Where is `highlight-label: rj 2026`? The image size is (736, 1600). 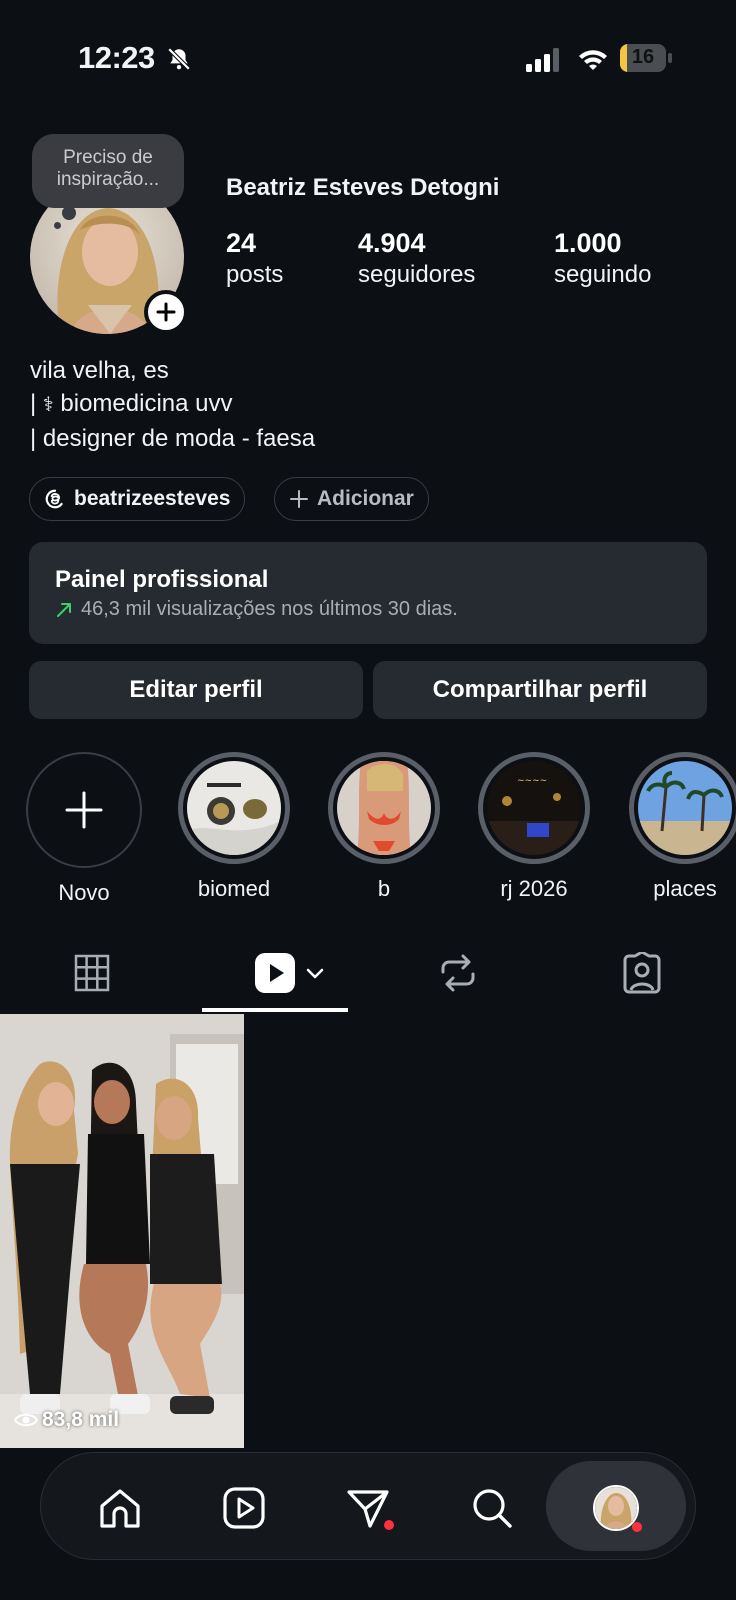
highlight-label: rj 2026 is located at coordinates (534, 888).